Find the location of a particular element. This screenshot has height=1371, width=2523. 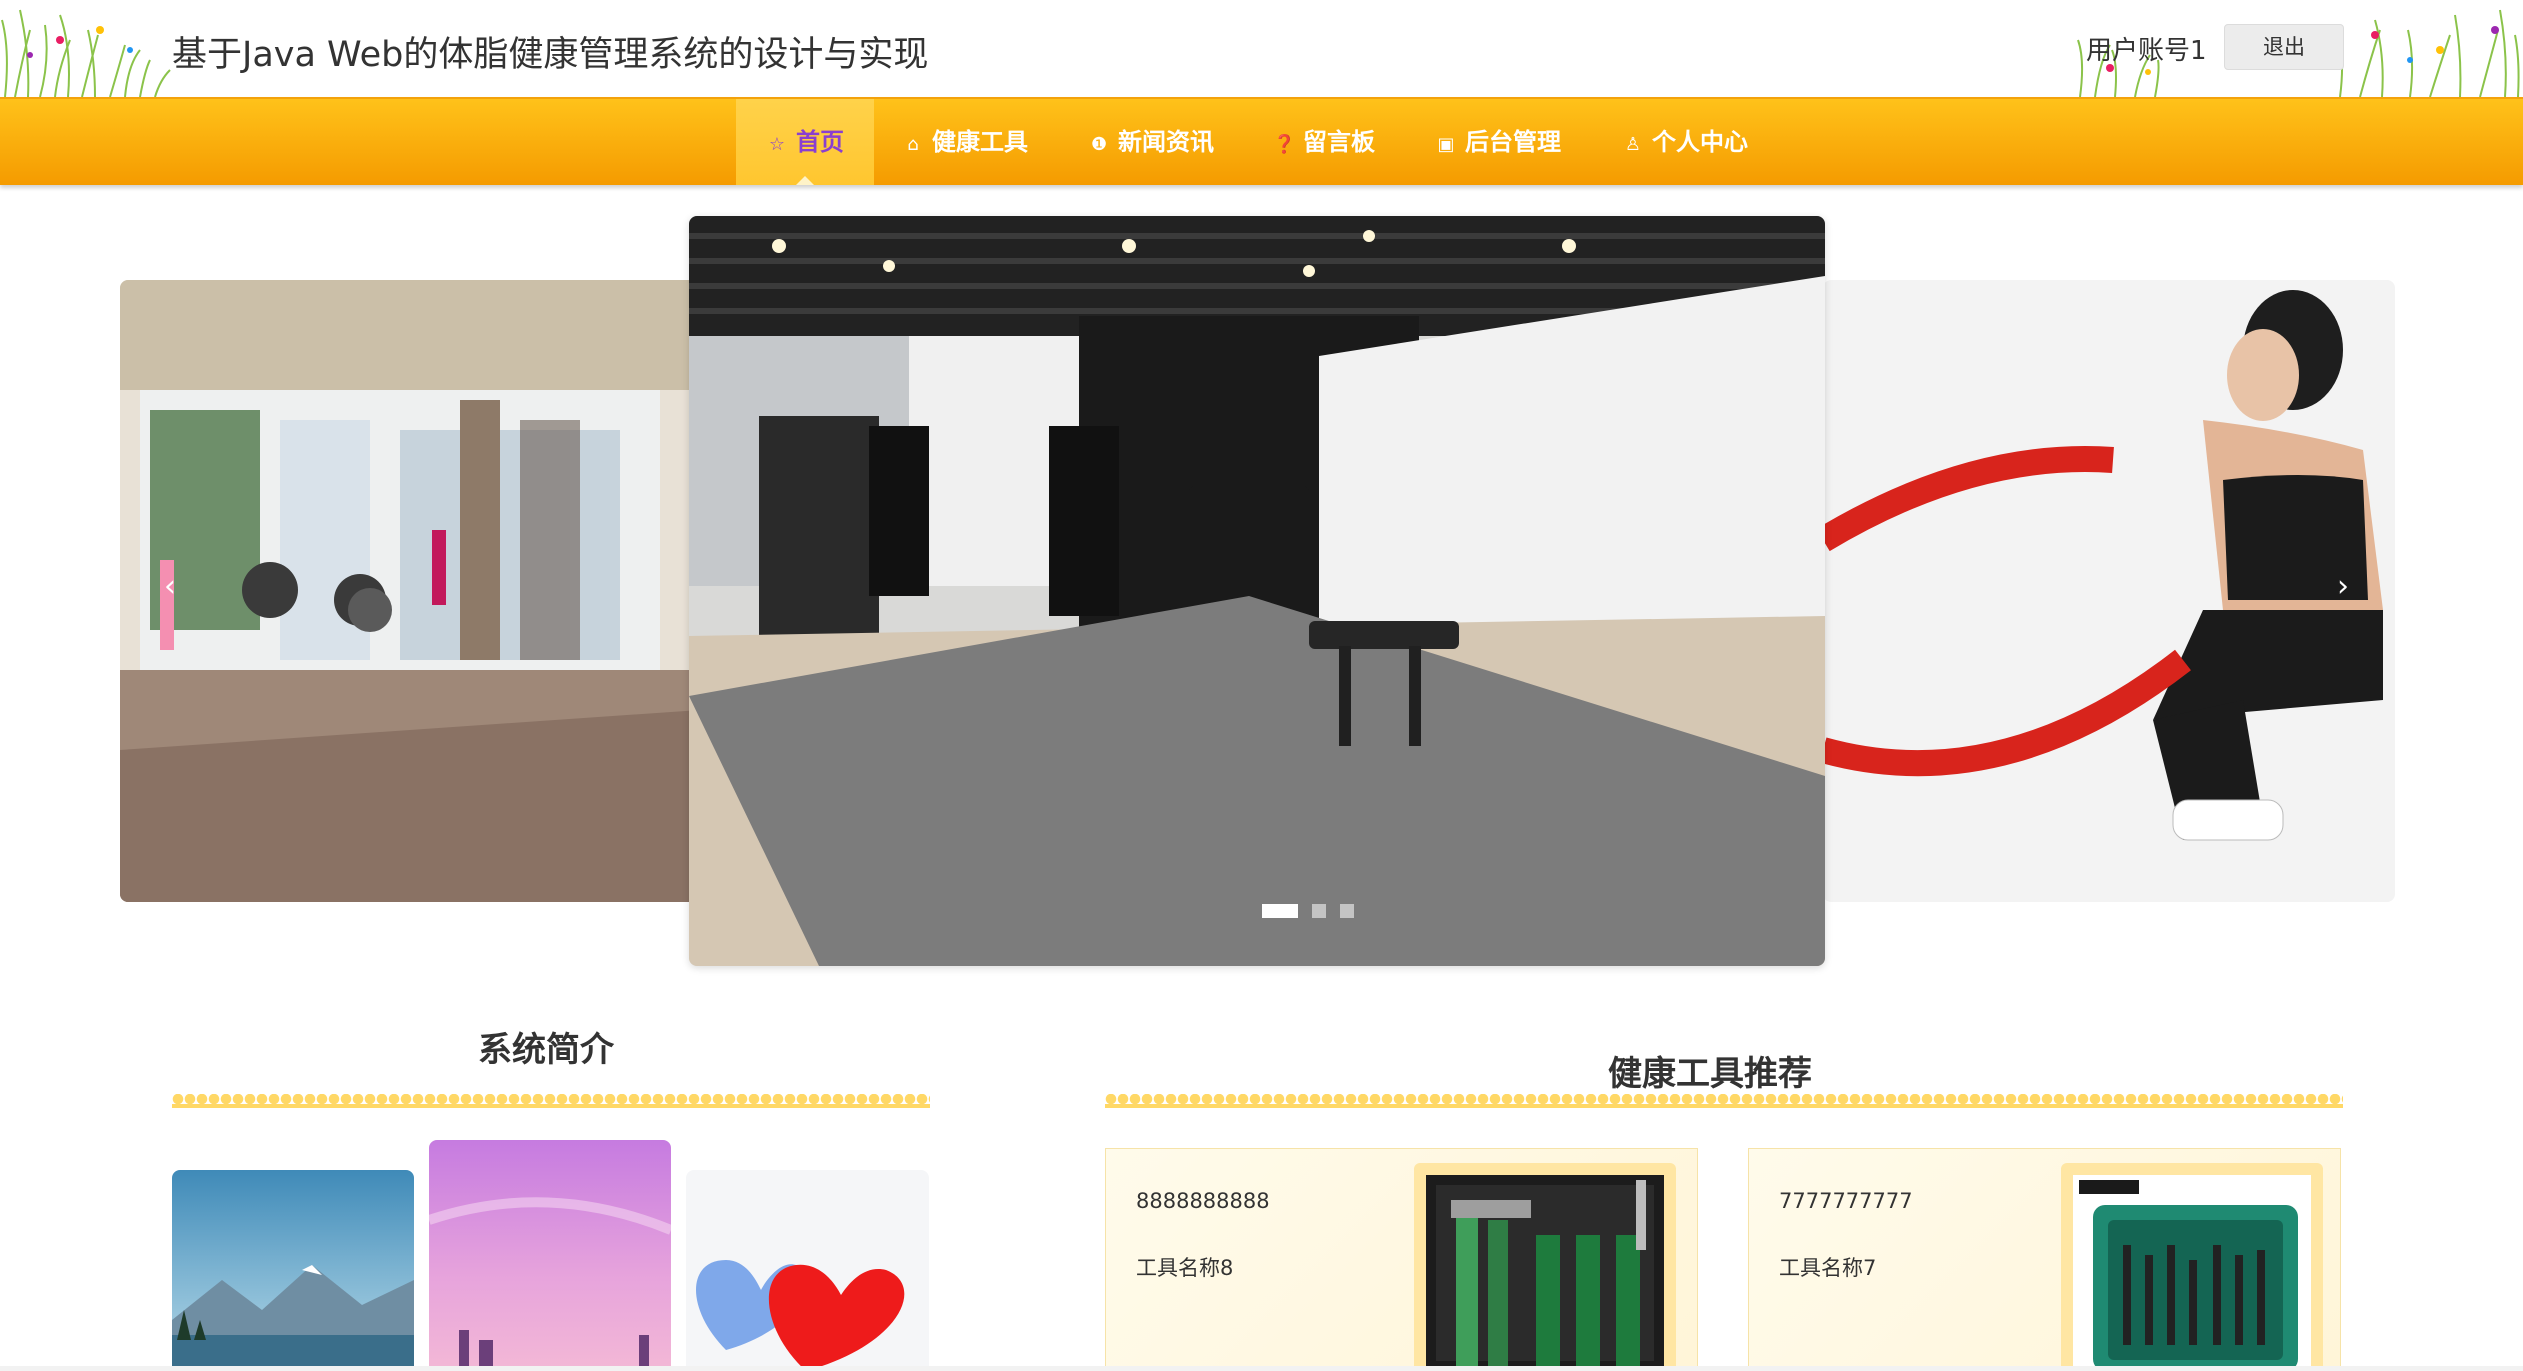

carousel-indicators is located at coordinates (1315, 910).